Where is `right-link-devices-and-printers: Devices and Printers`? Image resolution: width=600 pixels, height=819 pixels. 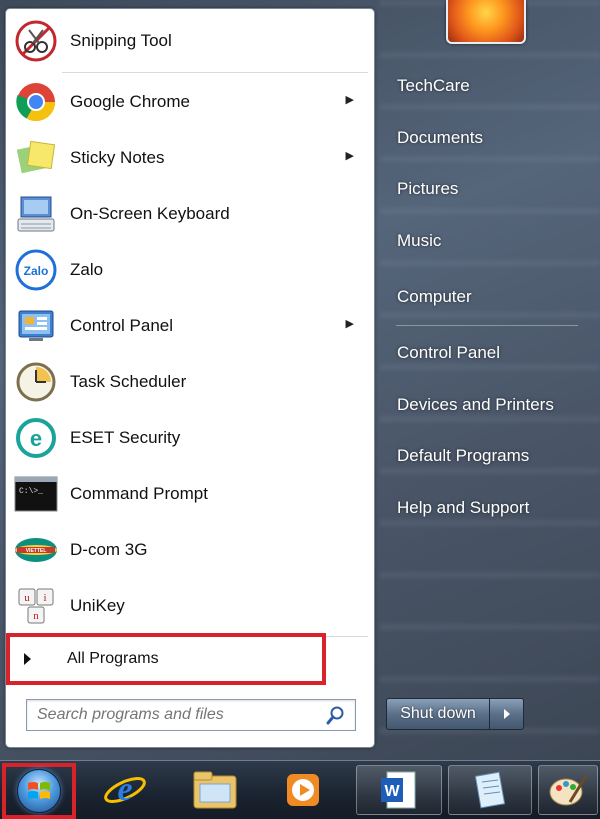
right-link-devices-and-printers: Devices and Printers is located at coordinates (487, 405).